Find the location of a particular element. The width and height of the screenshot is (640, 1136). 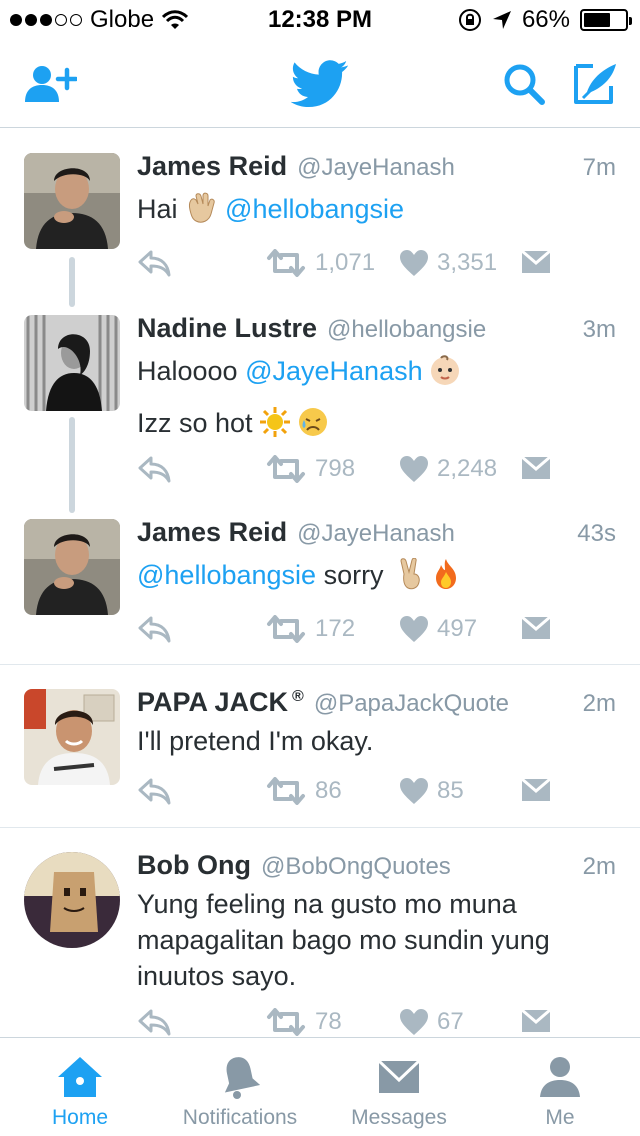

tab-label: Notifications is located at coordinates (240, 1117).